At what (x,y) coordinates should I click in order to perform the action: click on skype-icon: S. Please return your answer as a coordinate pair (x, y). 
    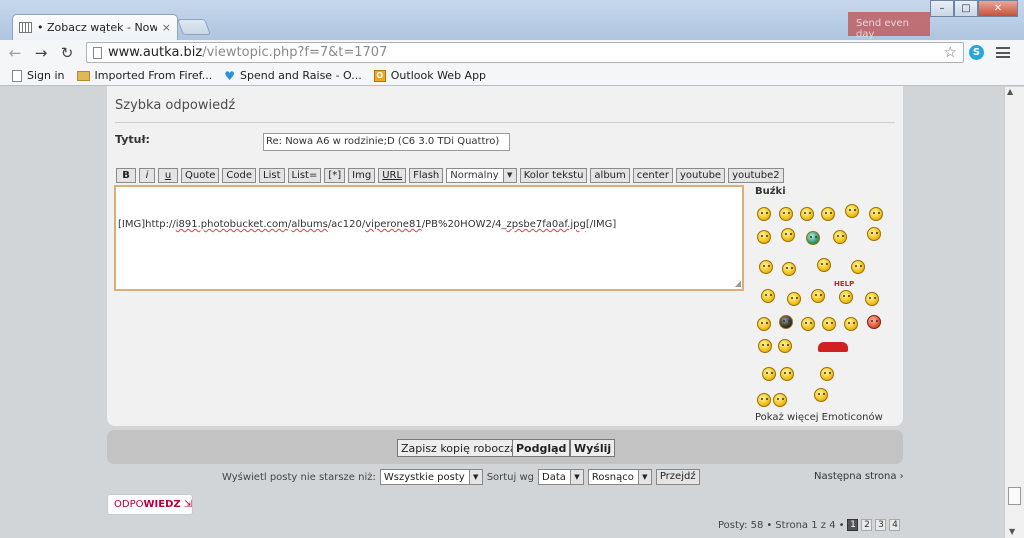
    Looking at the image, I should click on (976, 52).